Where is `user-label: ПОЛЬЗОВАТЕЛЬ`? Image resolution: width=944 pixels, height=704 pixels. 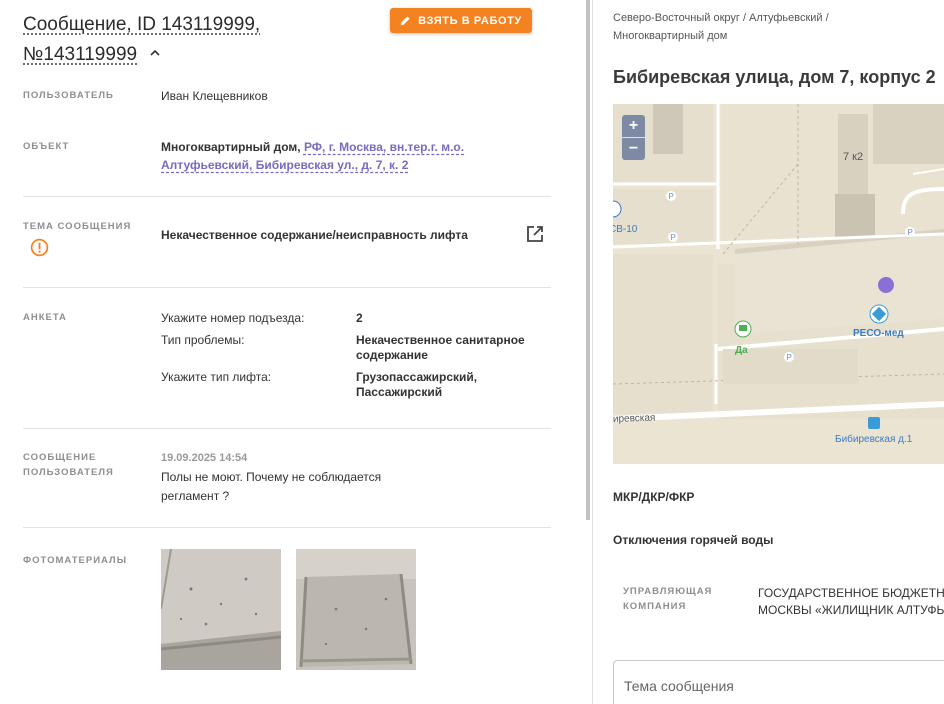 user-label: ПОЛЬЗОВАТЕЛЬ is located at coordinates (68, 95).